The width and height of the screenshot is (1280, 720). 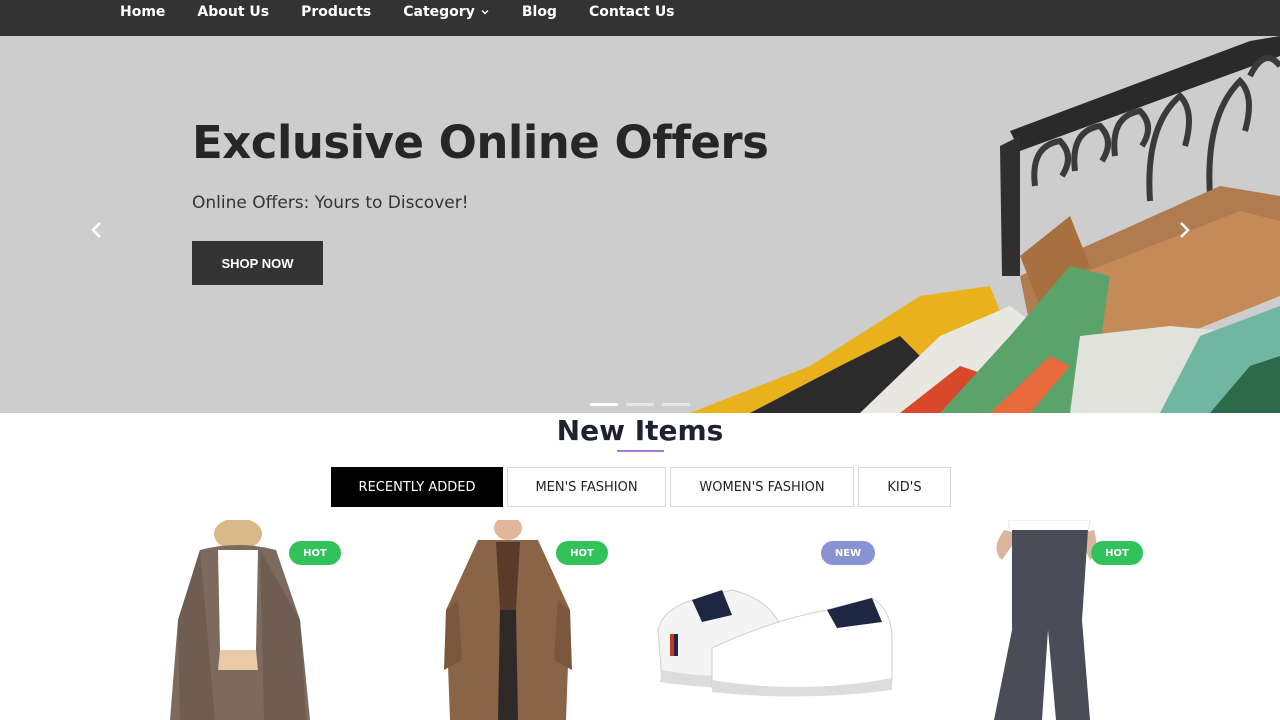 What do you see at coordinates (142, 12) in the screenshot?
I see `nav-home-link: Home` at bounding box center [142, 12].